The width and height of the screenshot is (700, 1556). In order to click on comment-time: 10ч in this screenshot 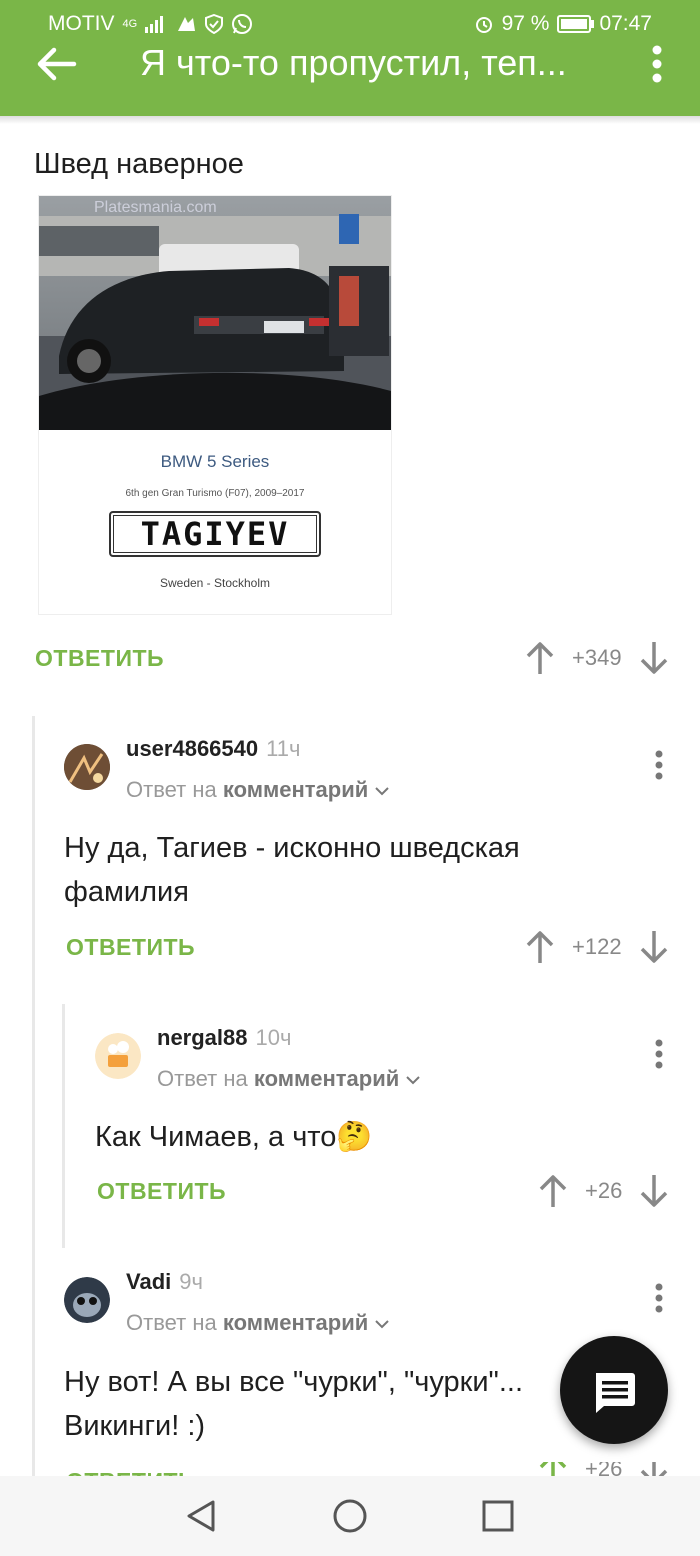, I will do `click(273, 1037)`.